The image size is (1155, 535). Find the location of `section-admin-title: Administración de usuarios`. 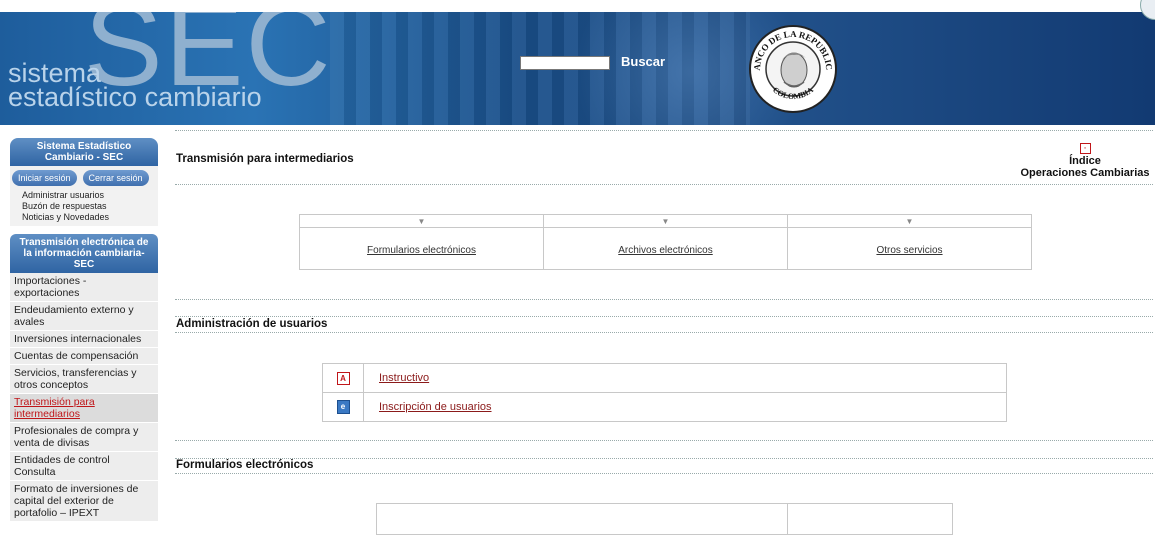

section-admin-title: Administración de usuarios is located at coordinates (252, 324).